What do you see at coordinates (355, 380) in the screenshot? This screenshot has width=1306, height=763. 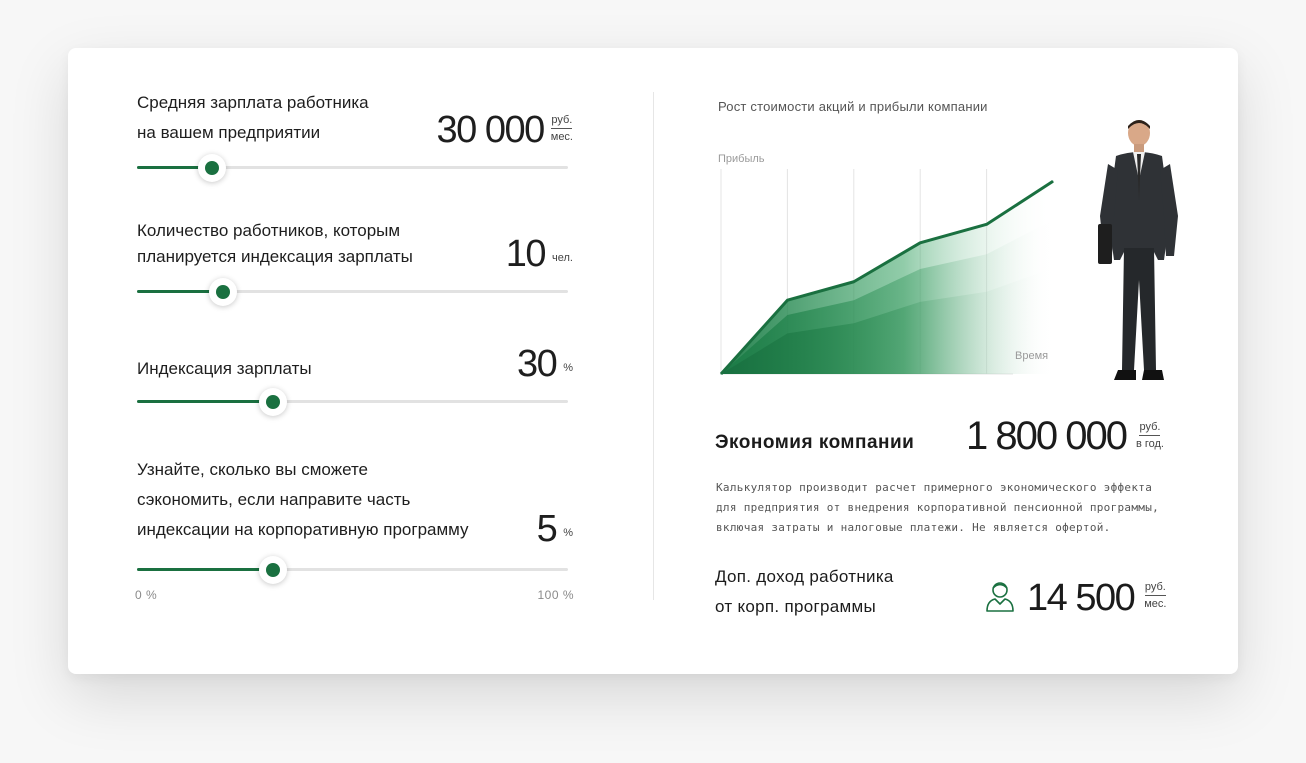 I see `indexation-param: Индексация зарплаты 30 %` at bounding box center [355, 380].